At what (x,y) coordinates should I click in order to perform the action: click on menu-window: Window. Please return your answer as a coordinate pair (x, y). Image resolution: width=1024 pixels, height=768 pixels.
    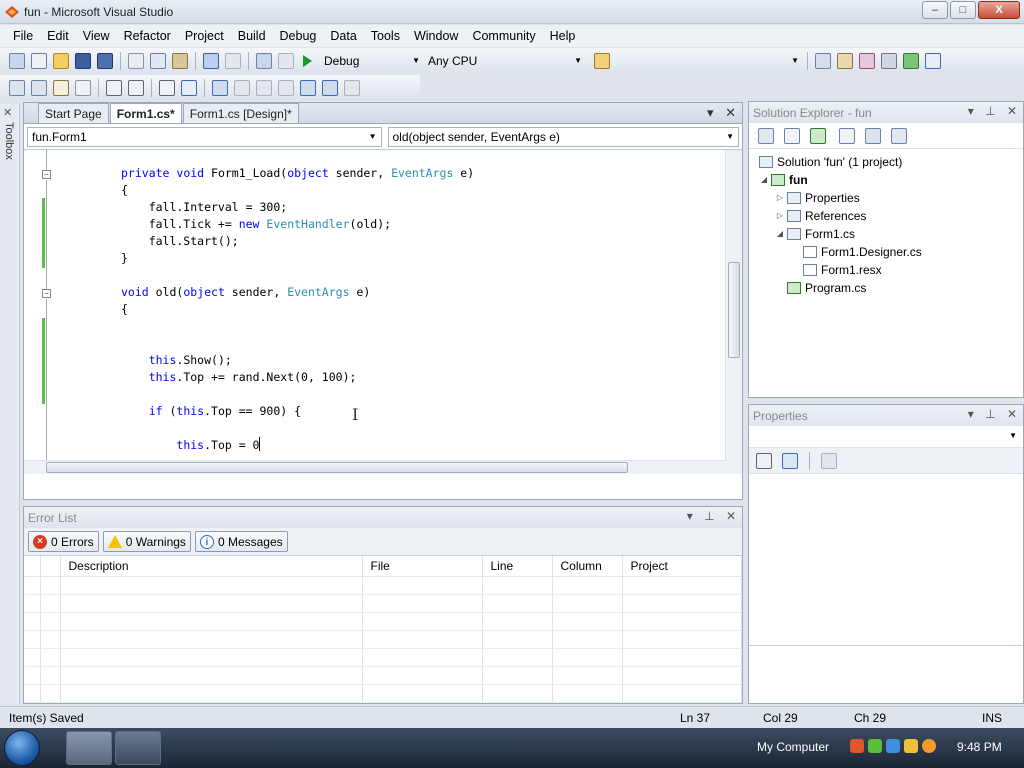
    Looking at the image, I should click on (436, 36).